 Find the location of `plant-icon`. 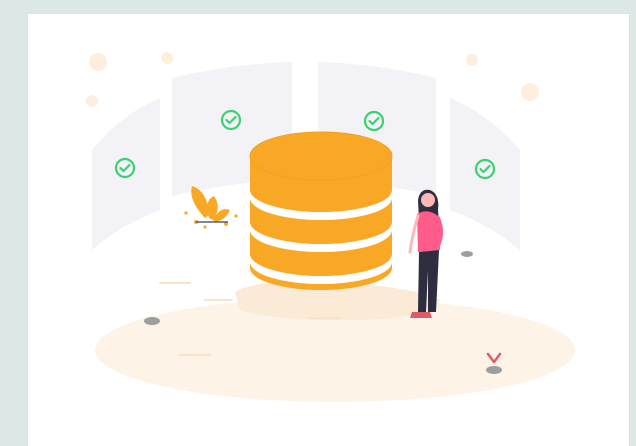

plant-icon is located at coordinates (211, 207).